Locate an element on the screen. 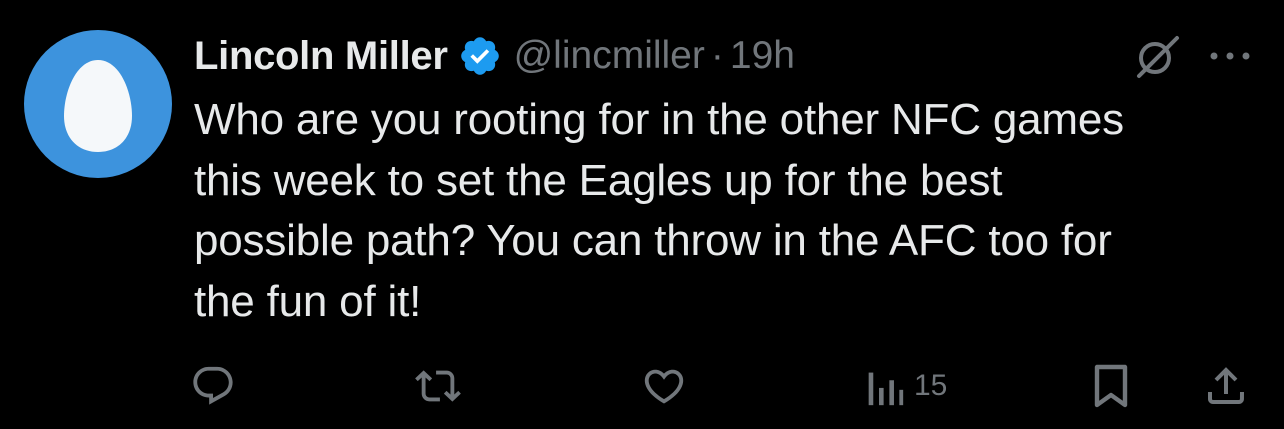 The height and width of the screenshot is (429, 1284). avatar is located at coordinates (98, 104).